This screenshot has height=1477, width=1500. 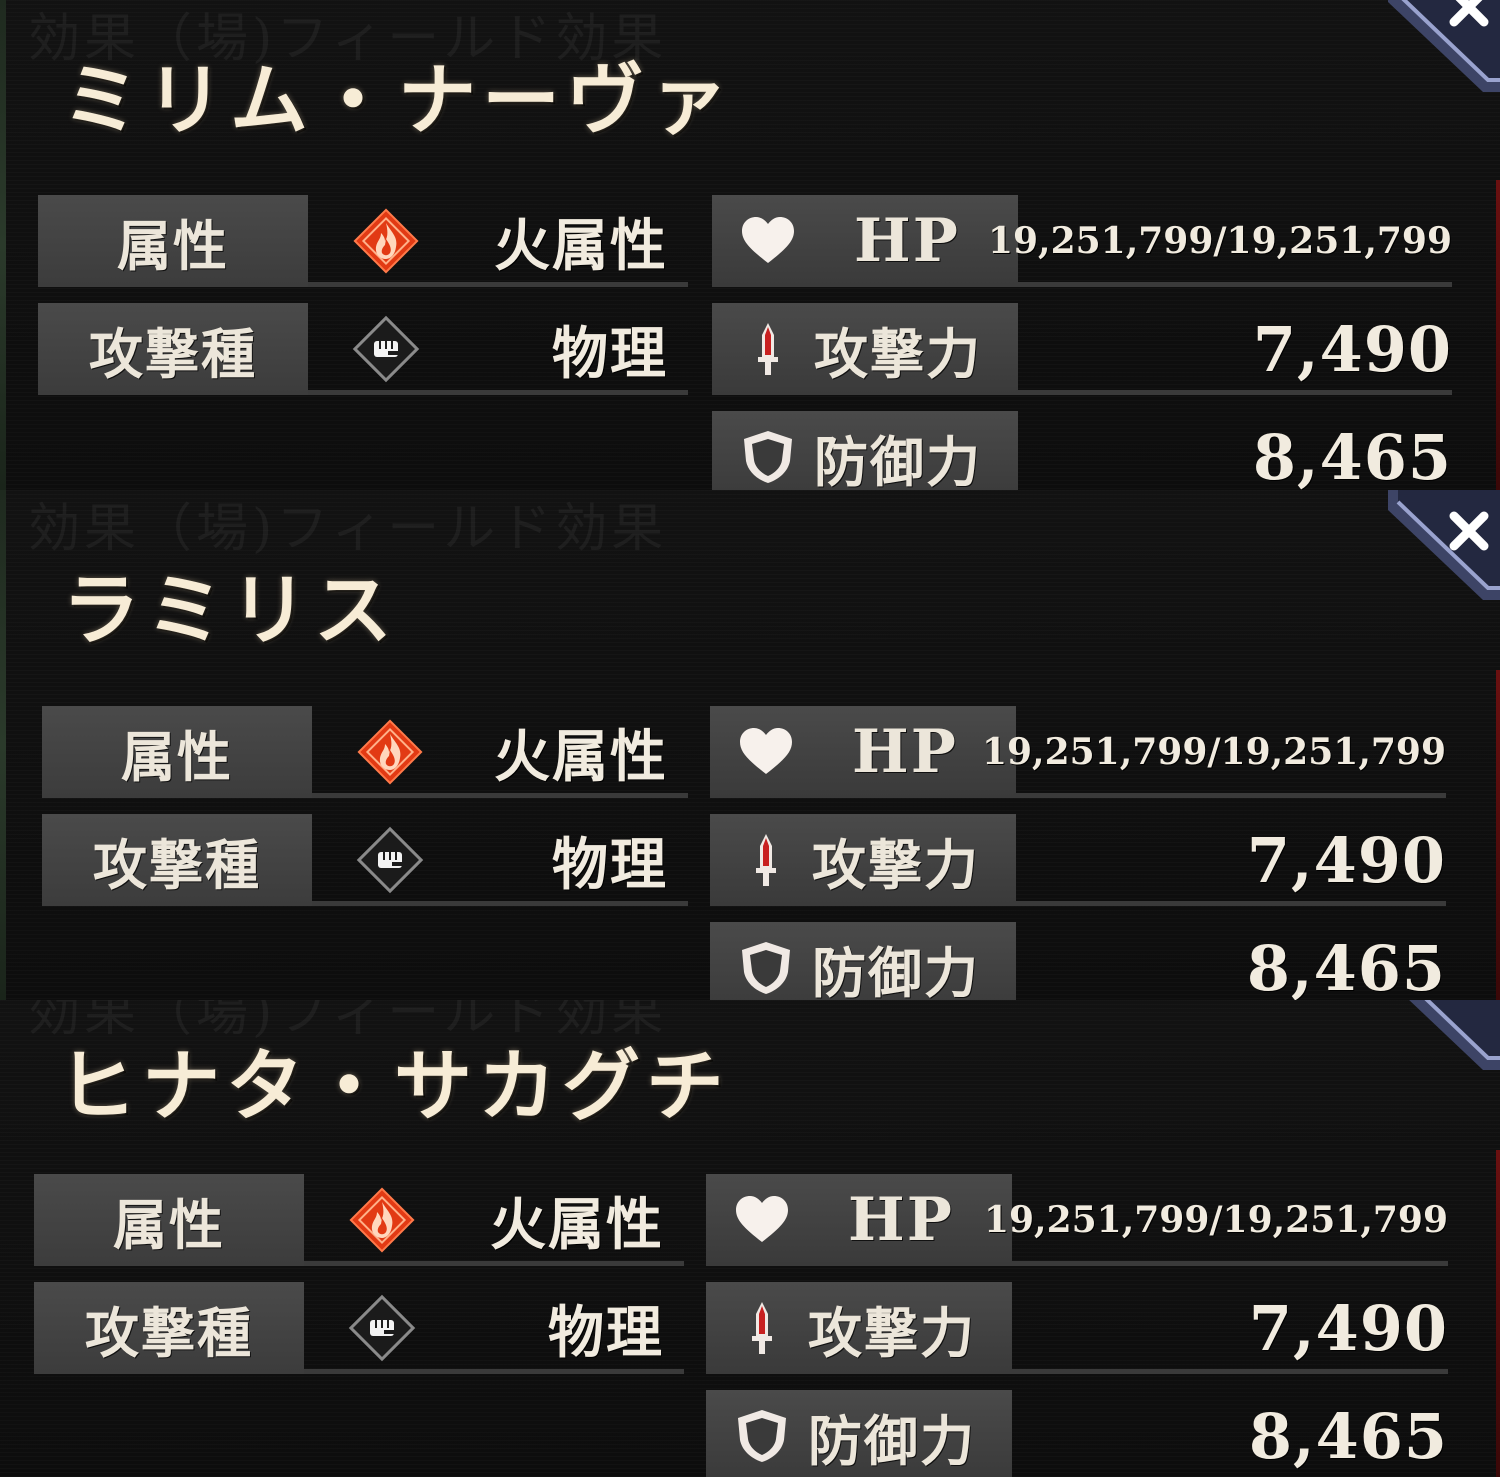 What do you see at coordinates (398, 100) in the screenshot?
I see `character-name: ミリム・ナーヴァ` at bounding box center [398, 100].